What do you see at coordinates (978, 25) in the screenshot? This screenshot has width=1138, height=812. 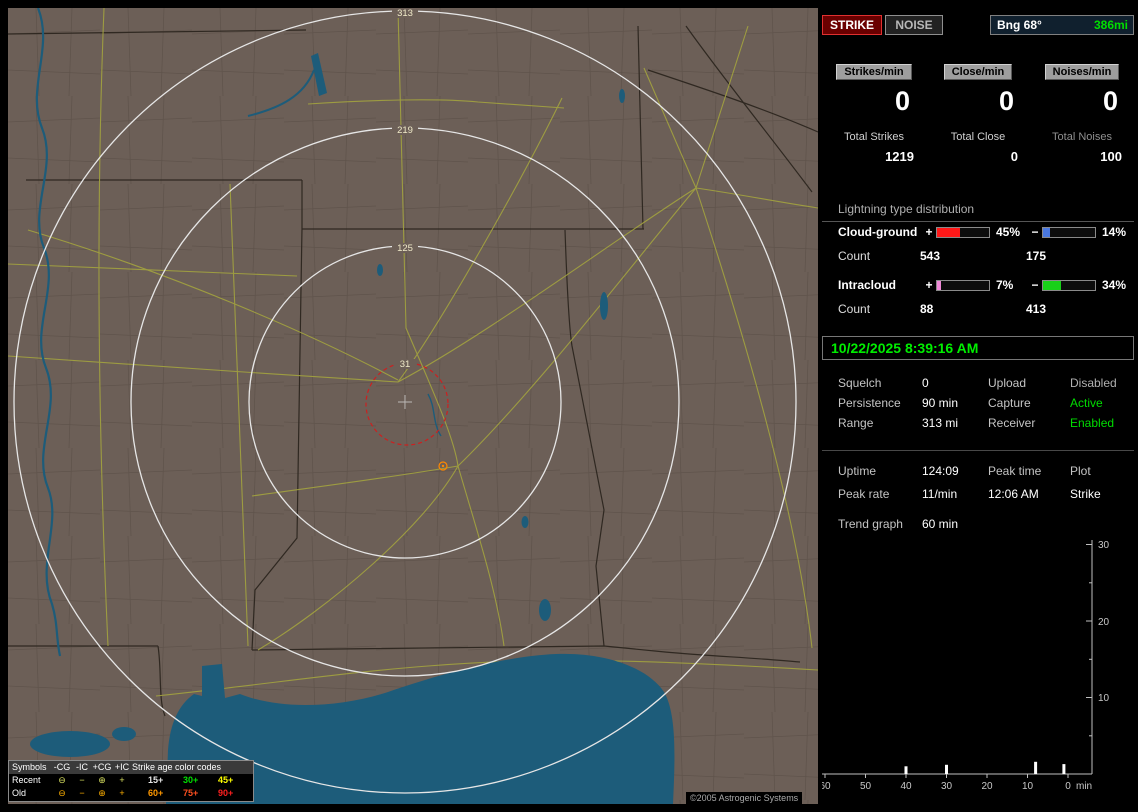 I see `mode-toolbar: STRIKE NOISE 386mi Bng 68°` at bounding box center [978, 25].